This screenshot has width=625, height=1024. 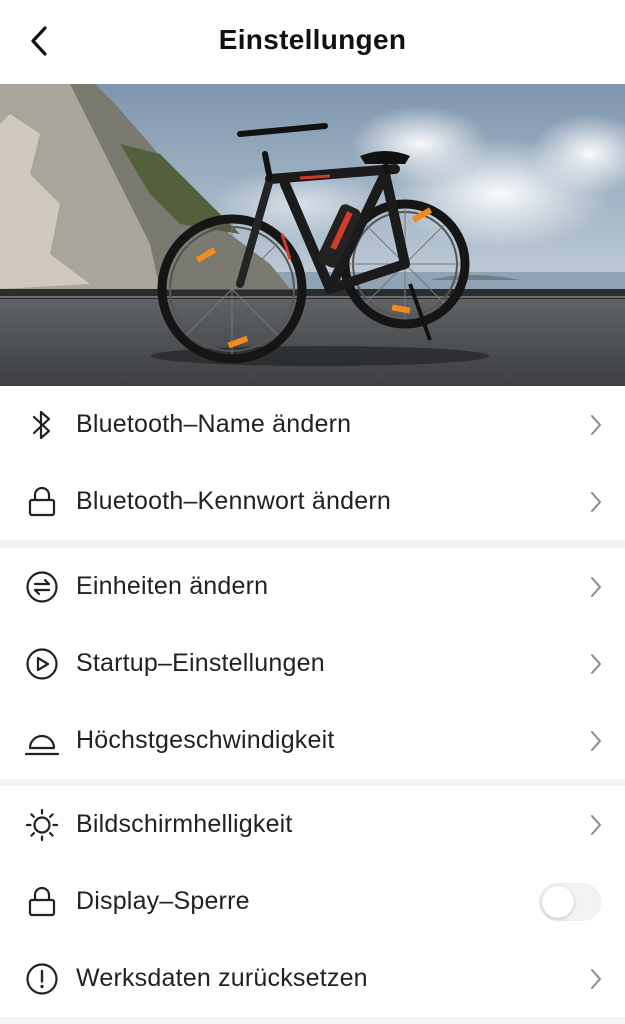 I want to click on toggle-knob, so click(x=558, y=901).